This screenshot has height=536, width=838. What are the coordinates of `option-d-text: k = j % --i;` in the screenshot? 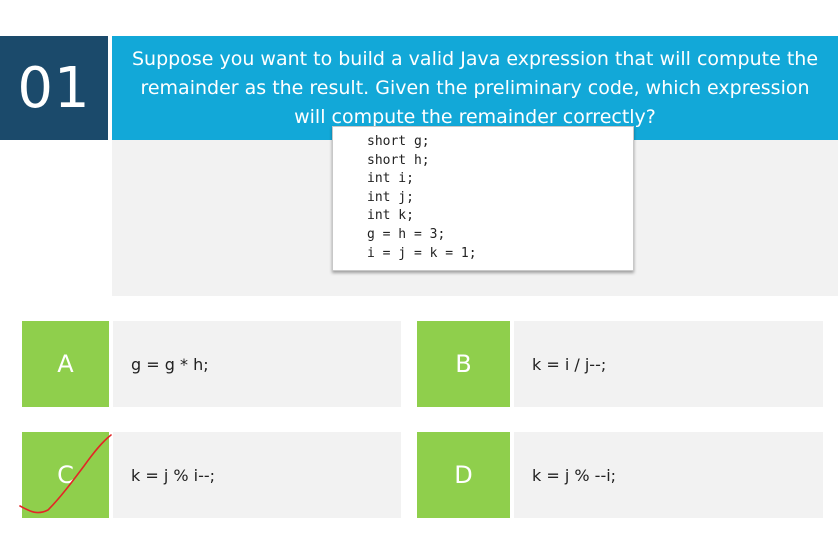 It's located at (668, 475).